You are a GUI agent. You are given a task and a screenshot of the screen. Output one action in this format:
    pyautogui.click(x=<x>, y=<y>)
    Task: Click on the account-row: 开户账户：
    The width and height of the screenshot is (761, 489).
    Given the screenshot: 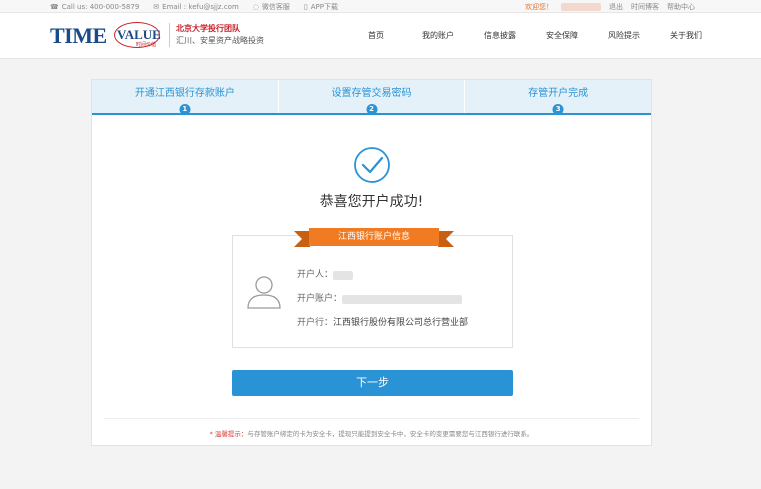 What is the action you would take?
    pyautogui.click(x=382, y=299)
    